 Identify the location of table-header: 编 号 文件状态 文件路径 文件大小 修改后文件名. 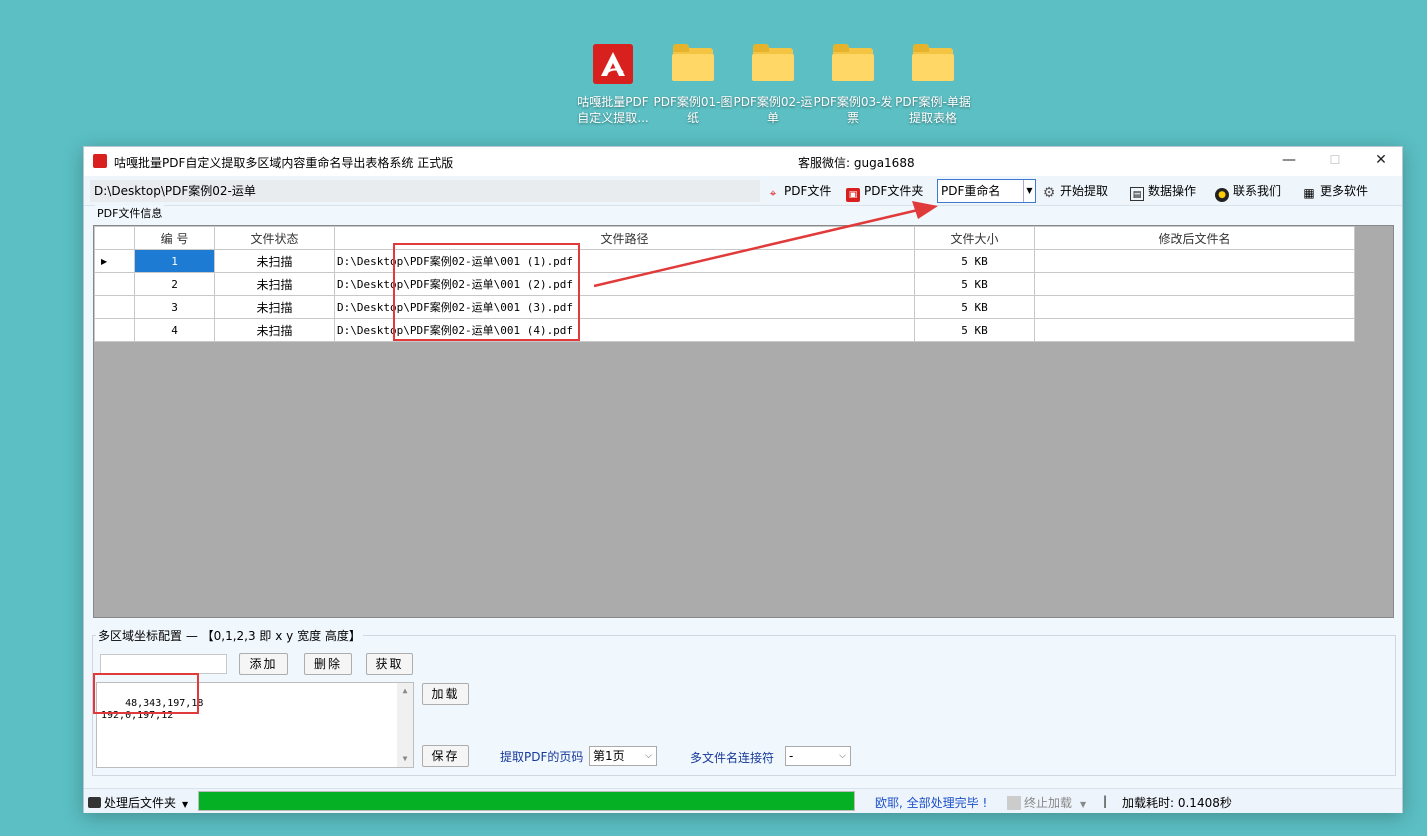
(724, 238).